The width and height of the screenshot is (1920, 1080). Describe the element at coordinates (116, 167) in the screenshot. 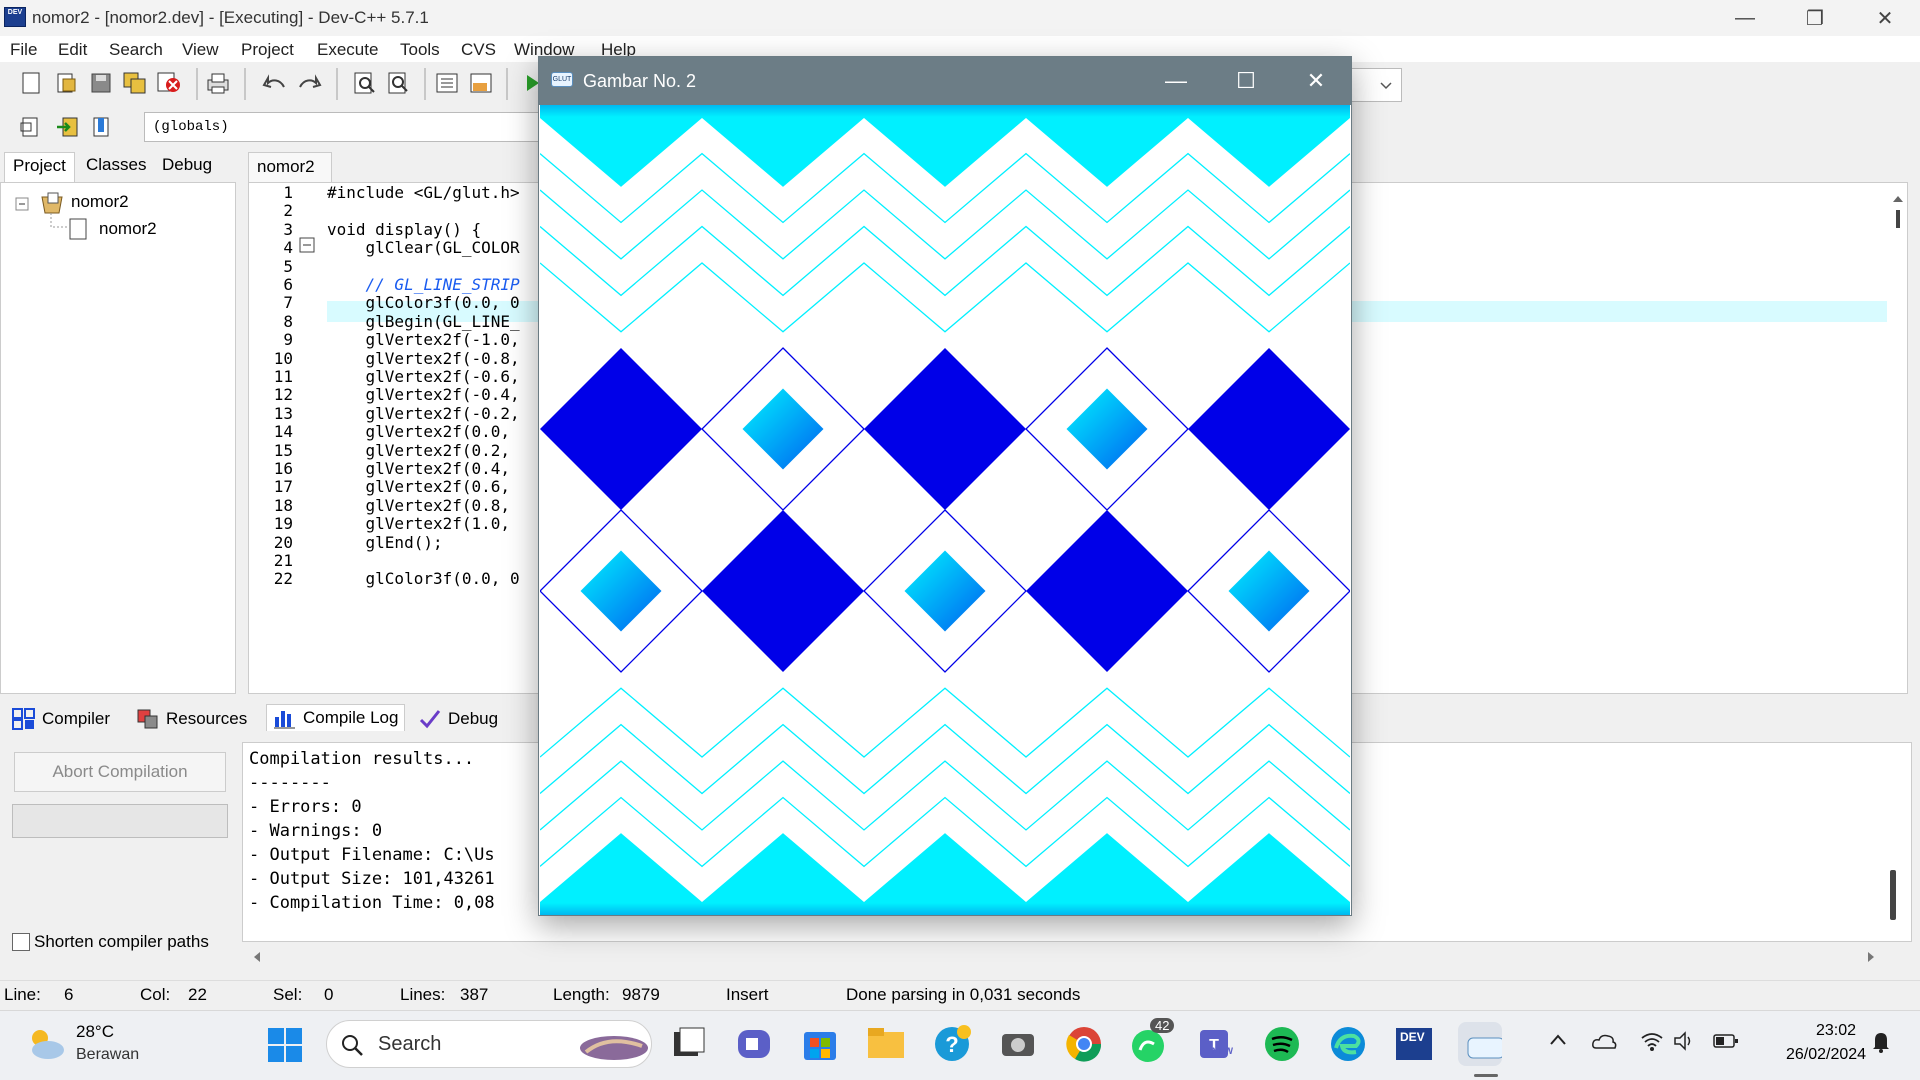

I see `tab-classes: Classes` at that location.